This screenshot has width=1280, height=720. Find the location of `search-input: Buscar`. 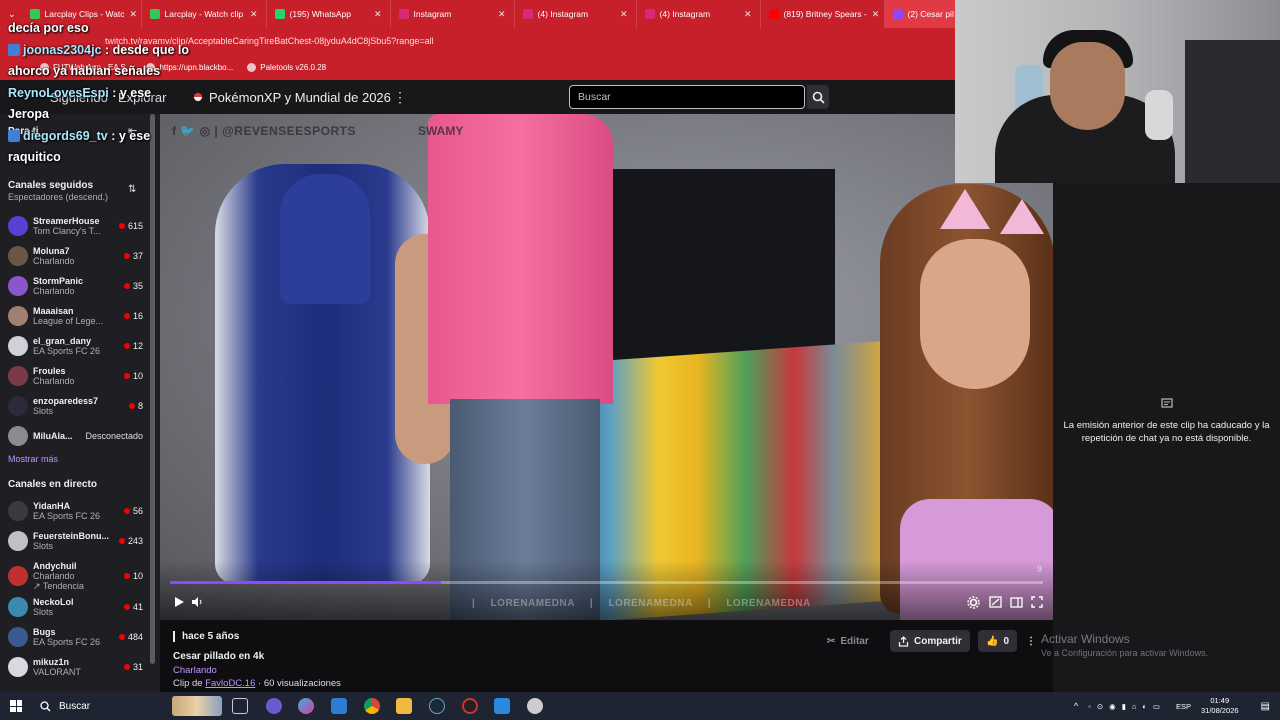

search-input: Buscar is located at coordinates (687, 97).